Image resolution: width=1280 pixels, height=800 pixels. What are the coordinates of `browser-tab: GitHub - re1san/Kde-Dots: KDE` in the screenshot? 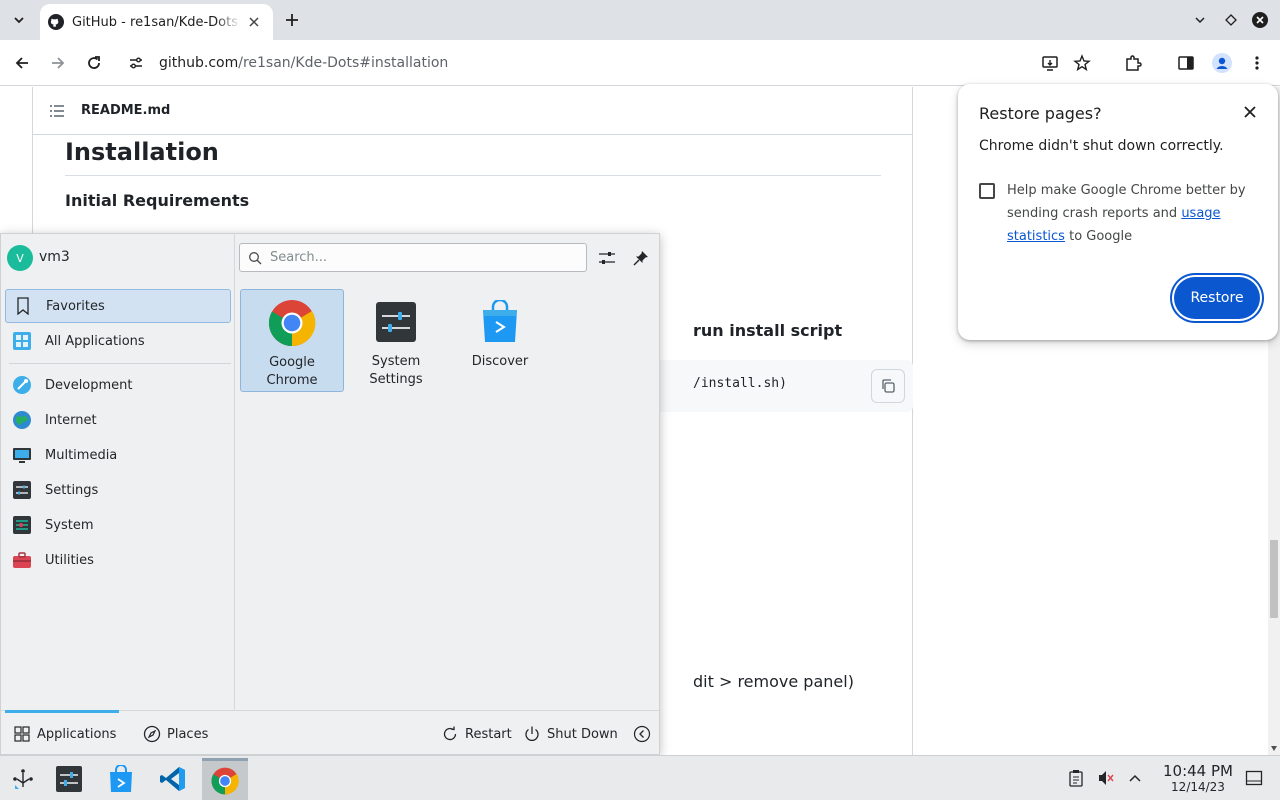 It's located at (156, 22).